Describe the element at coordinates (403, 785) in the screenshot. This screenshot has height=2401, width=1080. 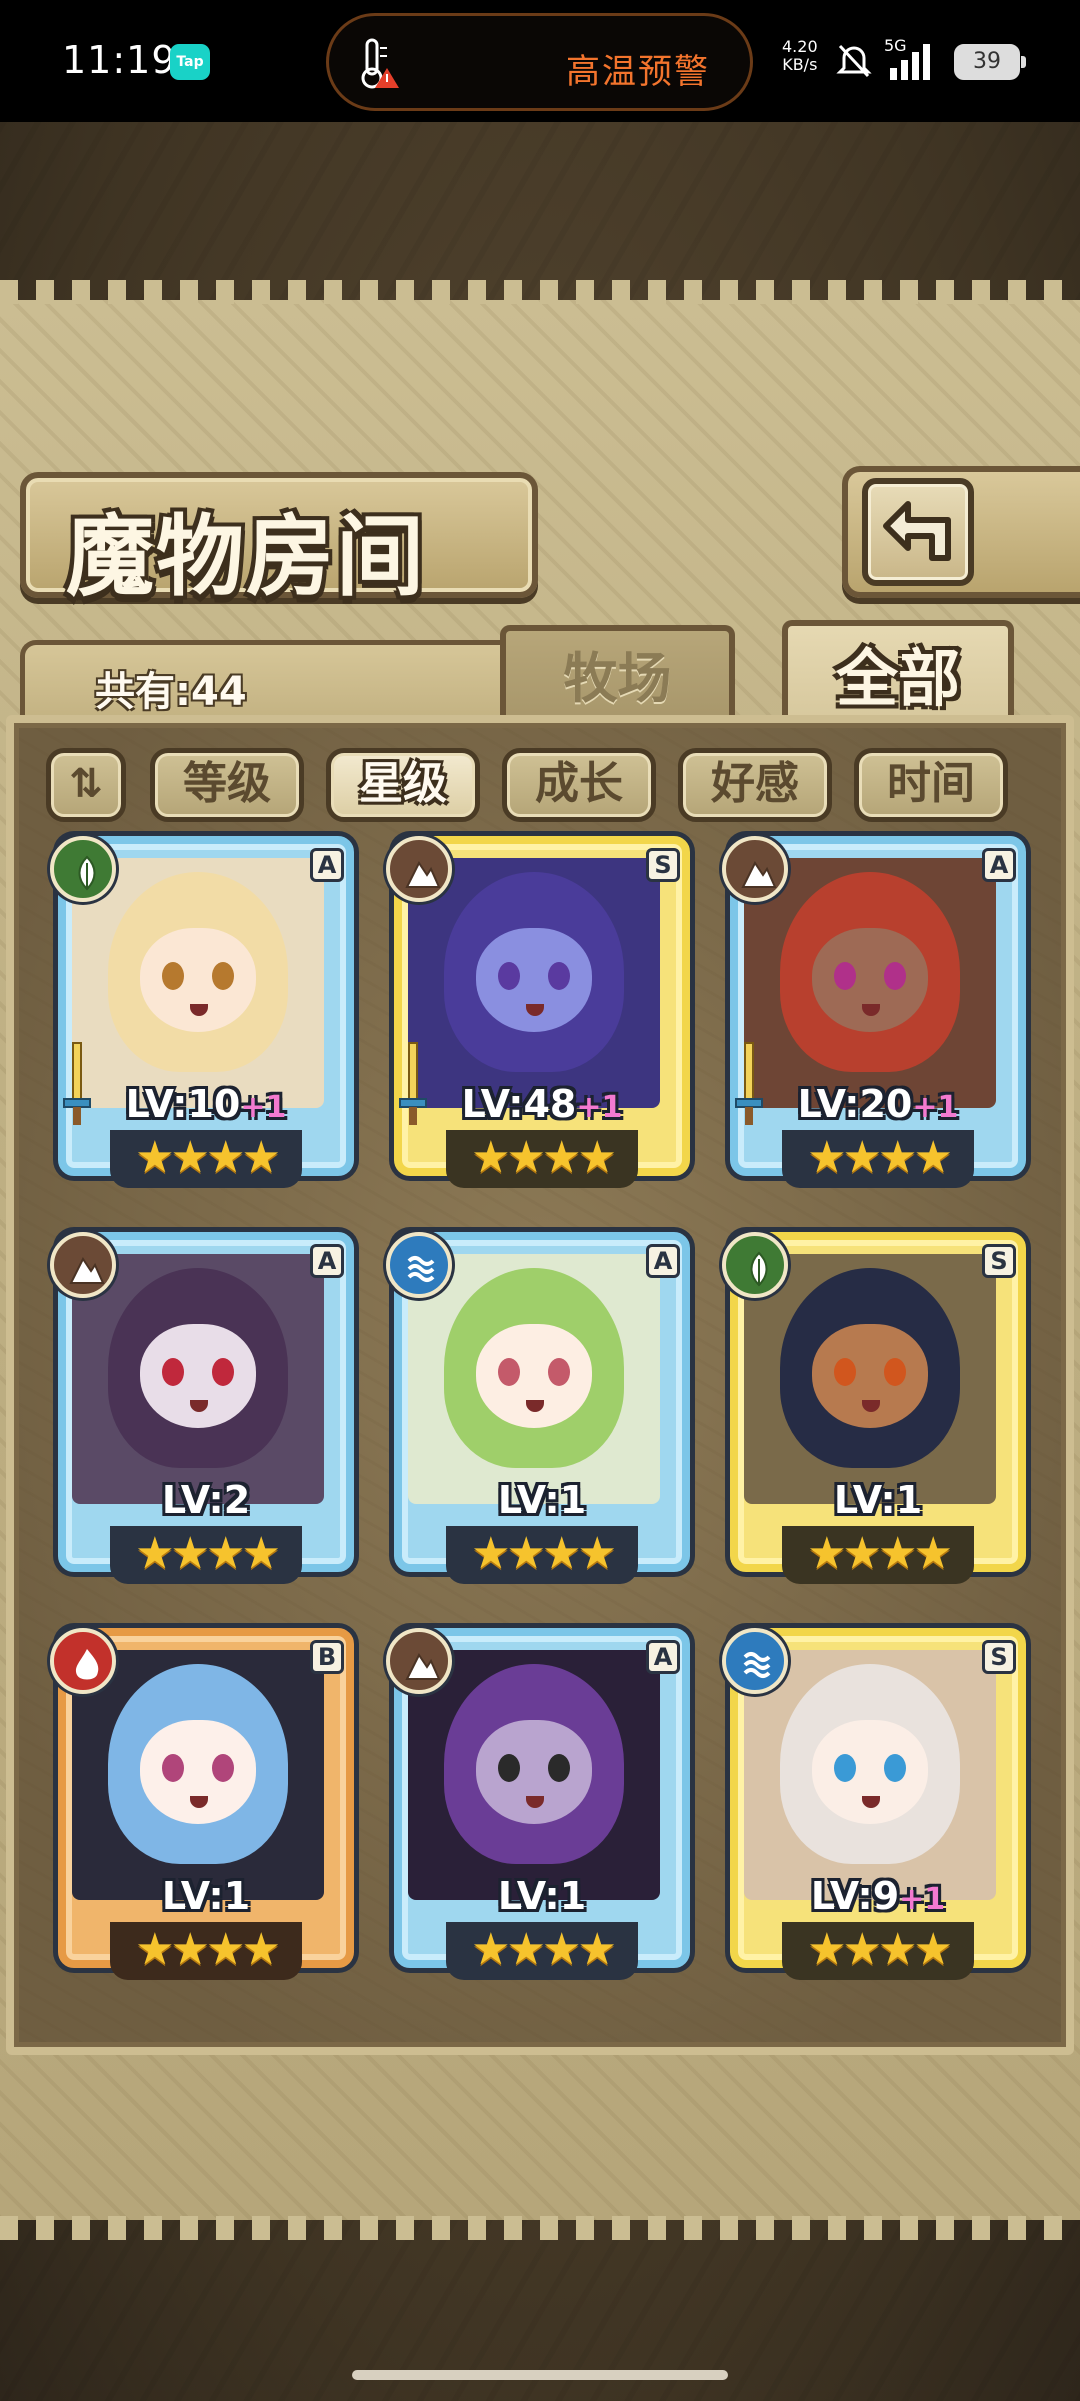
I see `filter-star: 星级` at that location.